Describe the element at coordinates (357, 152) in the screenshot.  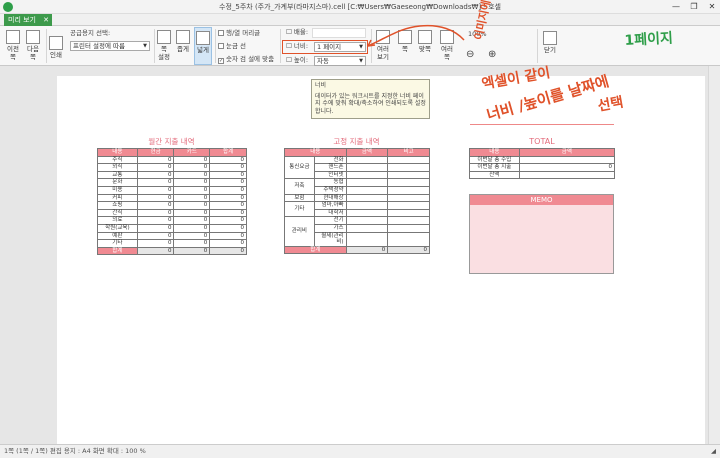
I see `table-header-row: 내용 금액 비고` at that location.